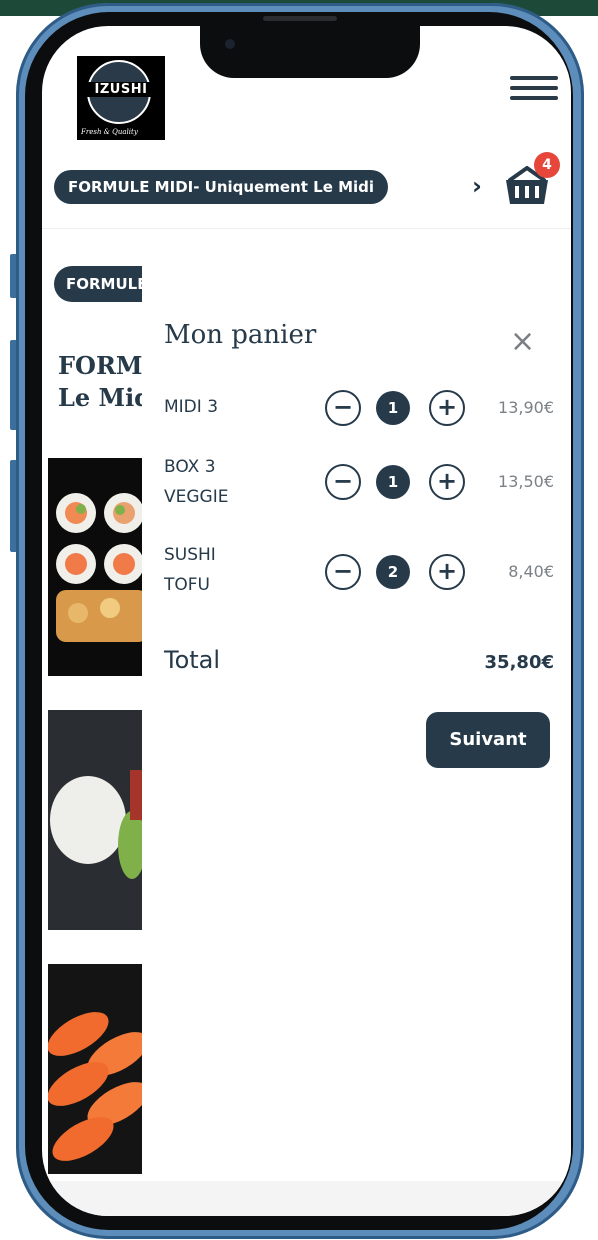 This screenshot has height=1240, width=598. I want to click on total-value: 35,80€, so click(519, 662).